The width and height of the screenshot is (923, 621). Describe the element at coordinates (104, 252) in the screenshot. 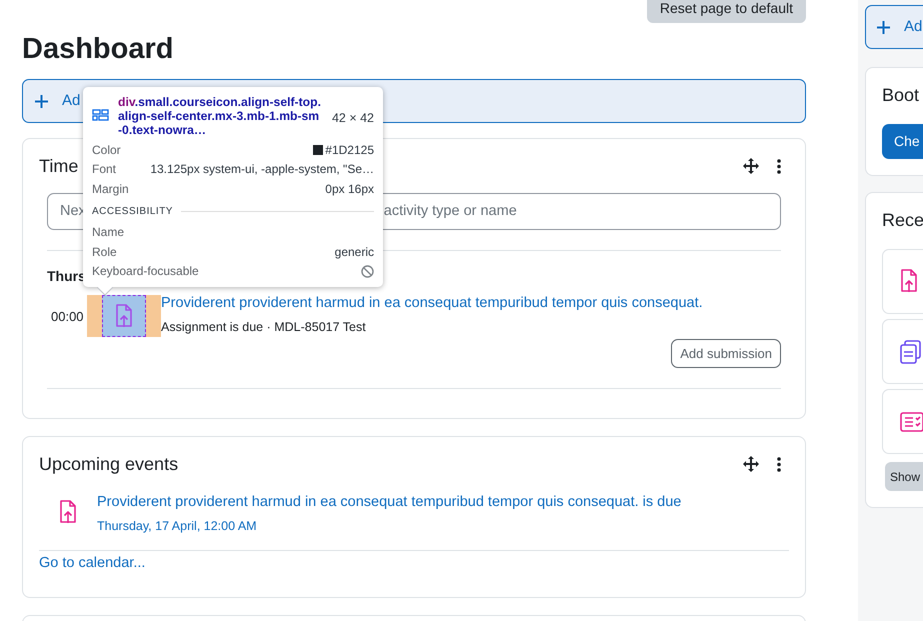

I see `property-label: Role` at that location.